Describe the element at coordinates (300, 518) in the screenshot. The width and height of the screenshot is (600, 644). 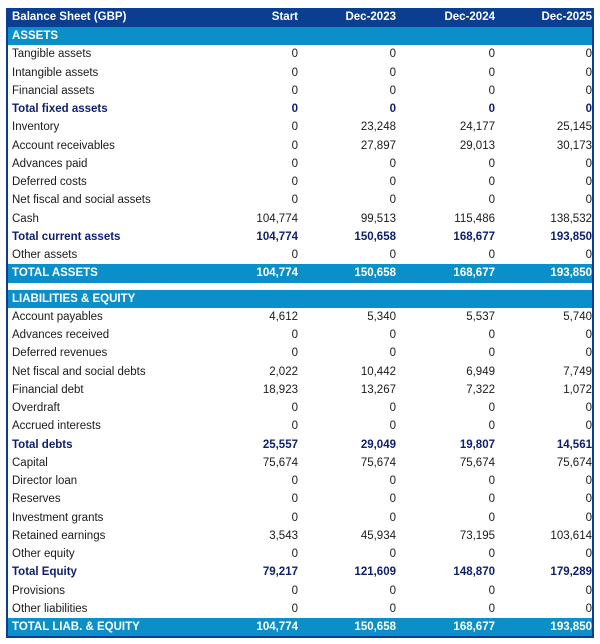
I see `table-row: Investment grants 0 0 0 0` at that location.